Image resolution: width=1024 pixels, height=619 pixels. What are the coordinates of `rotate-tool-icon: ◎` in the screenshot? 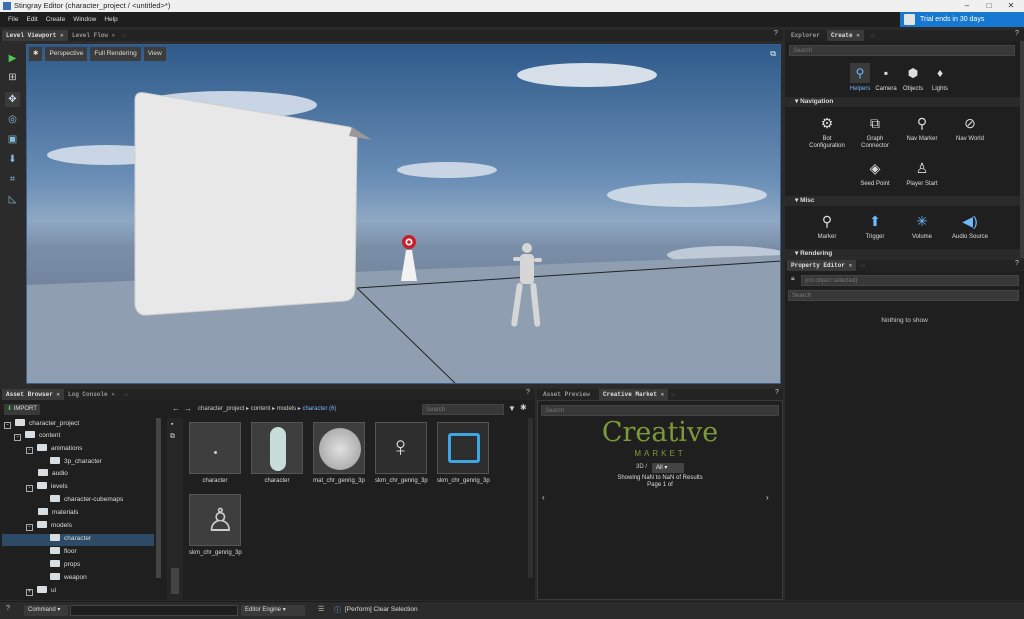 It's located at (12, 119).